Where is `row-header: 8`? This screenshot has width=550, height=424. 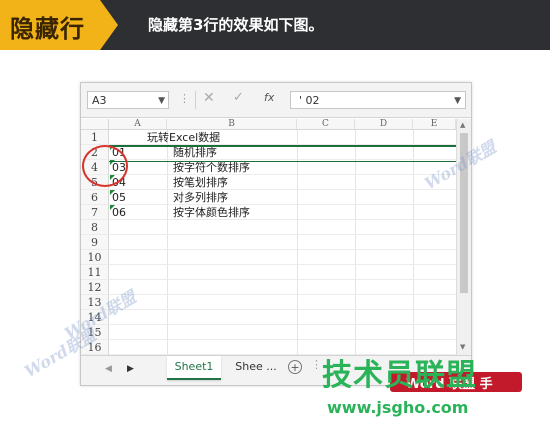 row-header: 8 is located at coordinates (95, 227).